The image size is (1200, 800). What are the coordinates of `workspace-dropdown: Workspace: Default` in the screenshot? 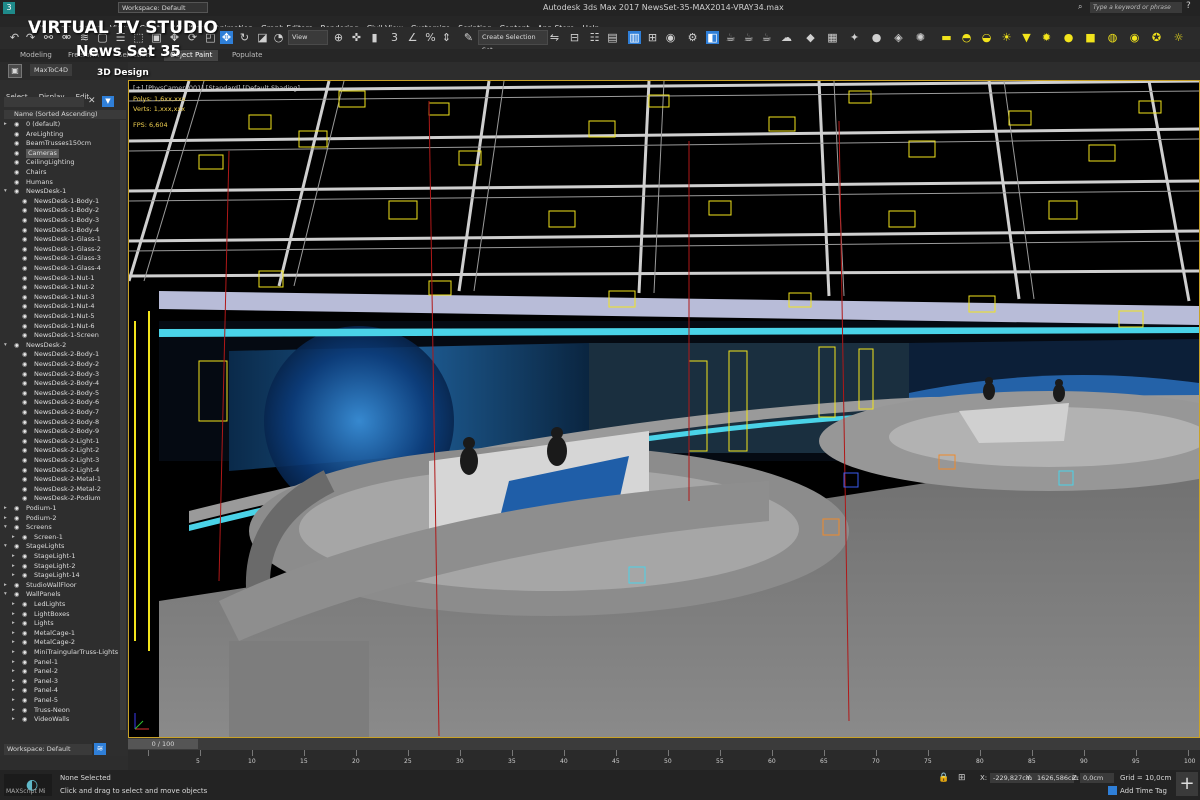 It's located at (163, 7).